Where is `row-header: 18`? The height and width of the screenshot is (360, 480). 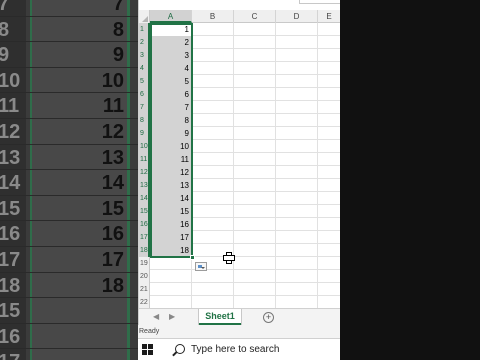
row-header: 18 is located at coordinates (144, 250).